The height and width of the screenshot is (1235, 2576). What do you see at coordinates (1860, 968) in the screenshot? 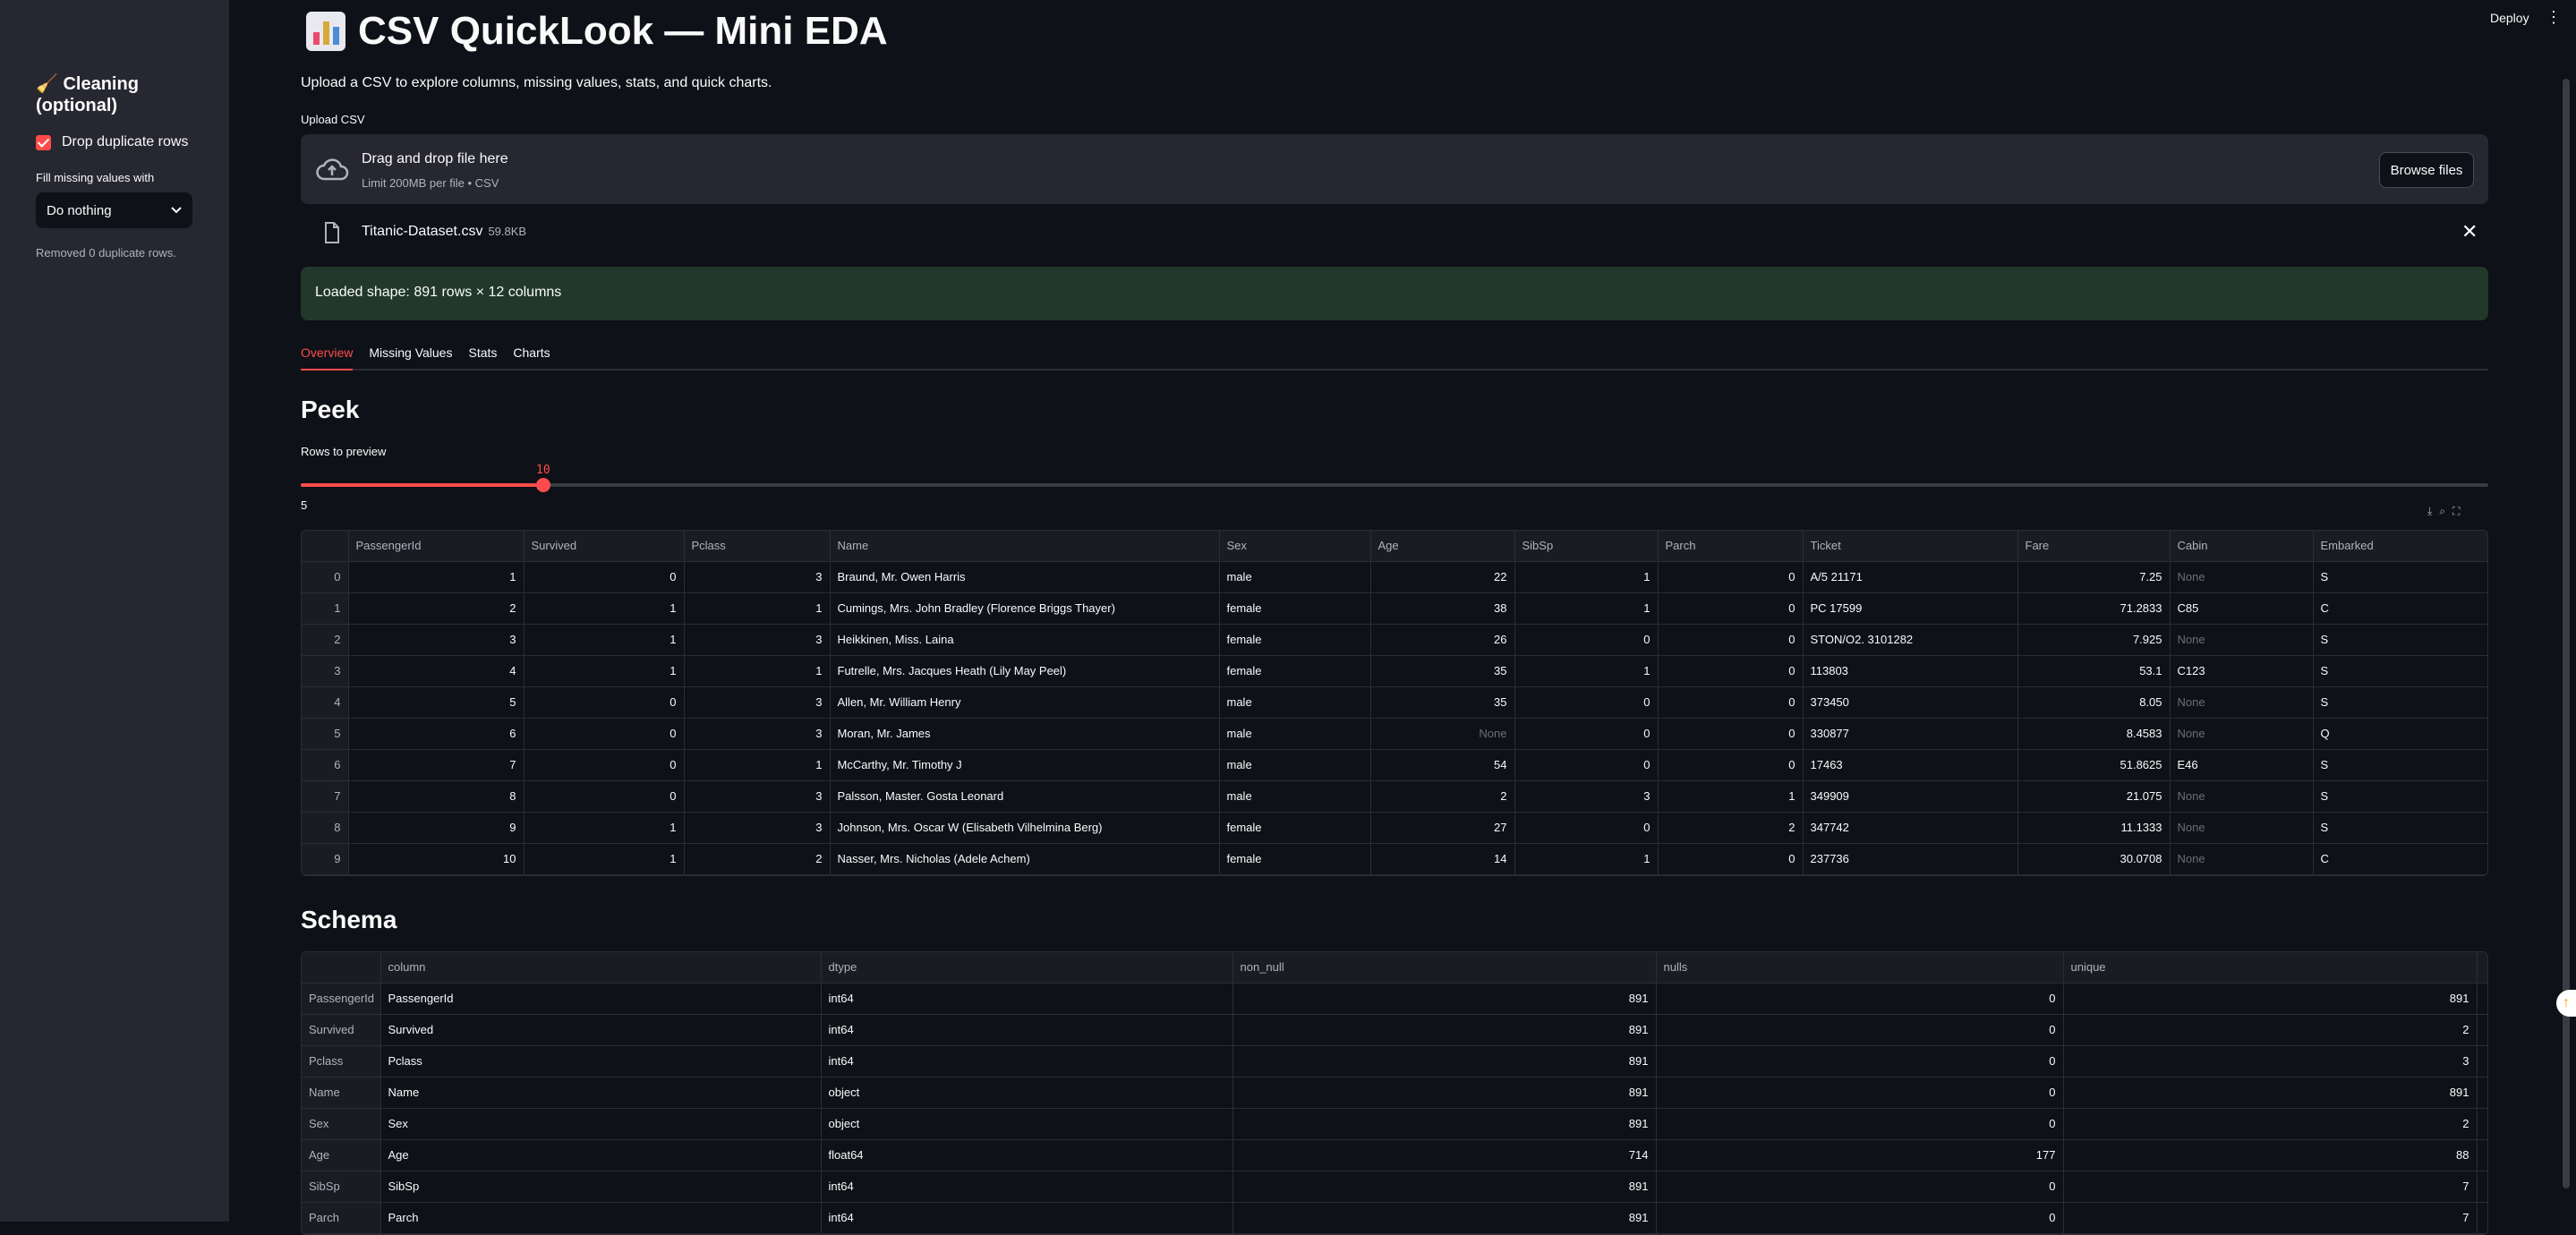
I see `schema-column-header: nulls` at bounding box center [1860, 968].